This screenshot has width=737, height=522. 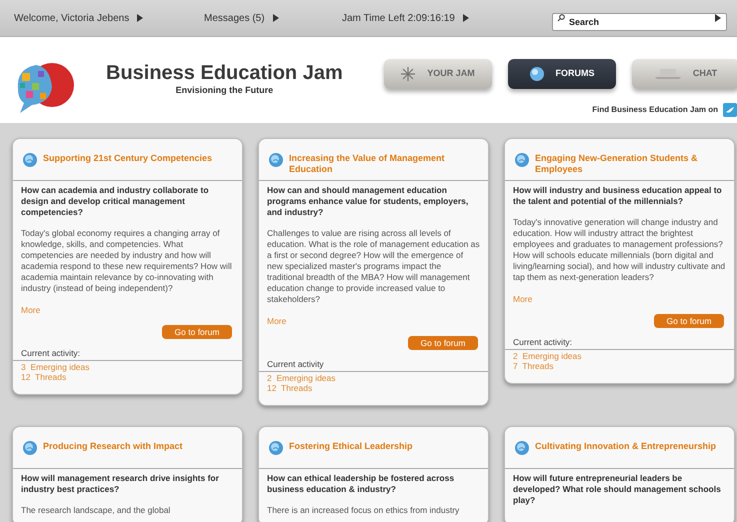 What do you see at coordinates (619, 365) in the screenshot?
I see `activity-link: 7 Threads` at bounding box center [619, 365].